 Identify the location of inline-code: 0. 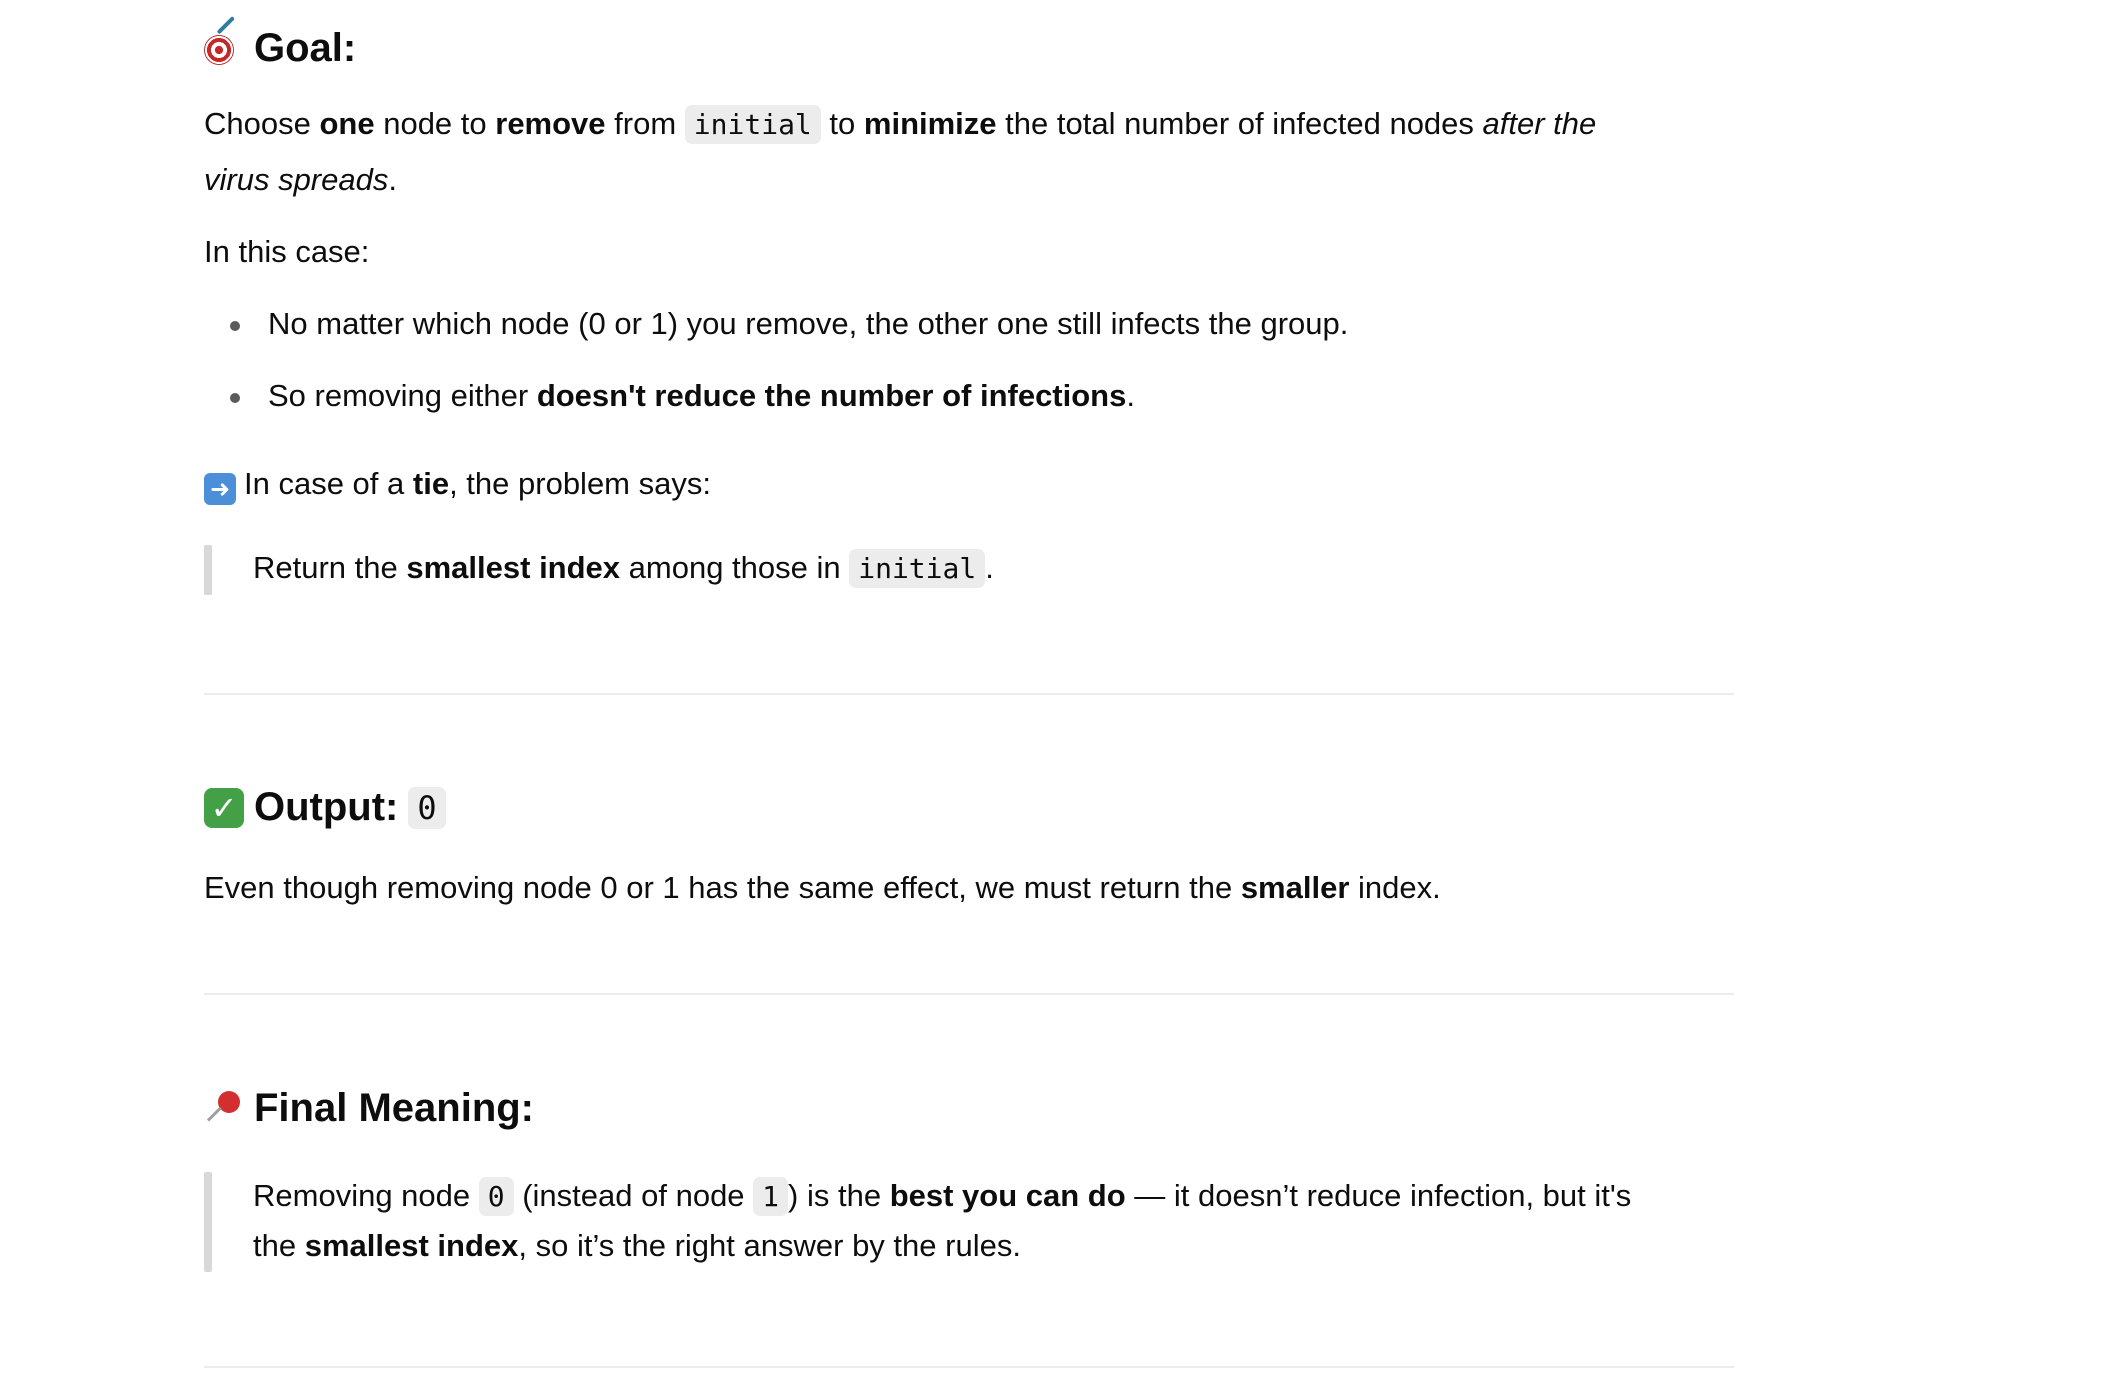
(496, 1196).